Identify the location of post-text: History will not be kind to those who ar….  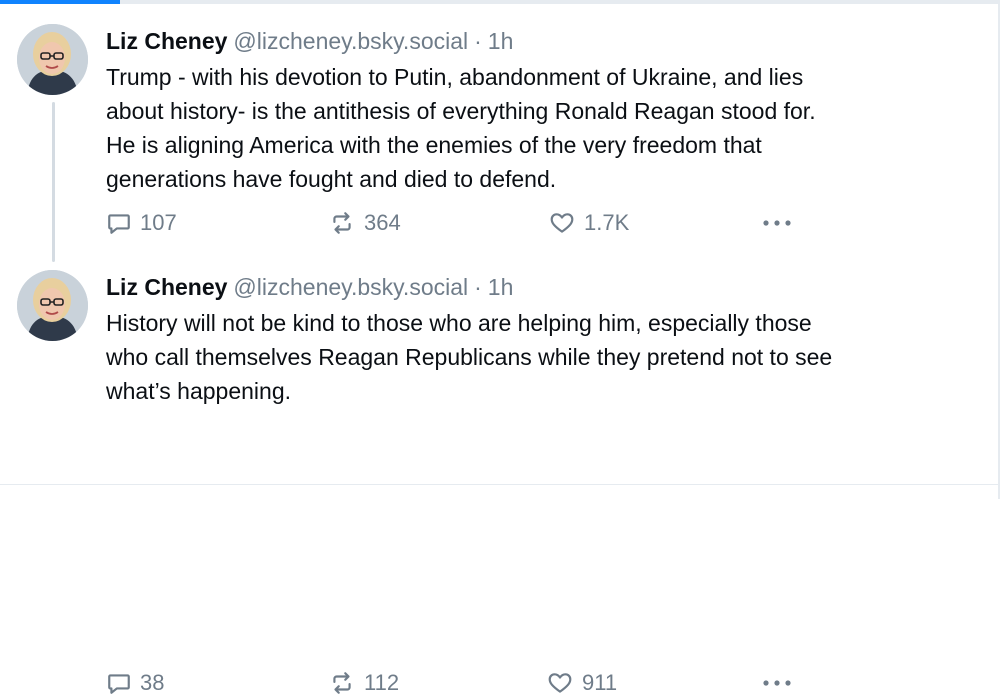
(536, 357).